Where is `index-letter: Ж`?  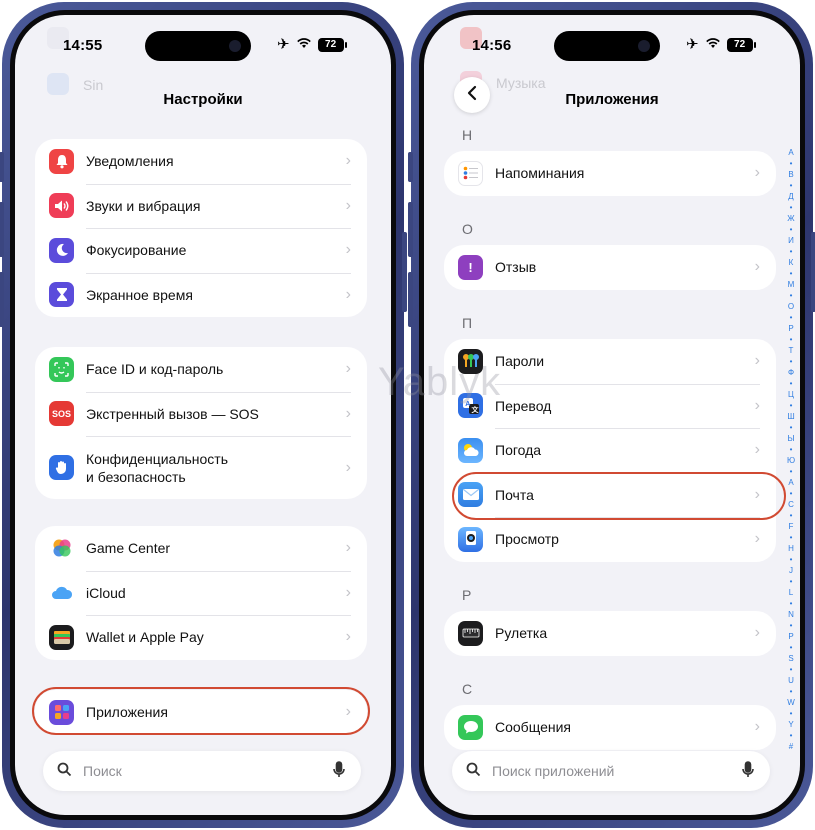
index-letter: Ж is located at coordinates (790, 218).